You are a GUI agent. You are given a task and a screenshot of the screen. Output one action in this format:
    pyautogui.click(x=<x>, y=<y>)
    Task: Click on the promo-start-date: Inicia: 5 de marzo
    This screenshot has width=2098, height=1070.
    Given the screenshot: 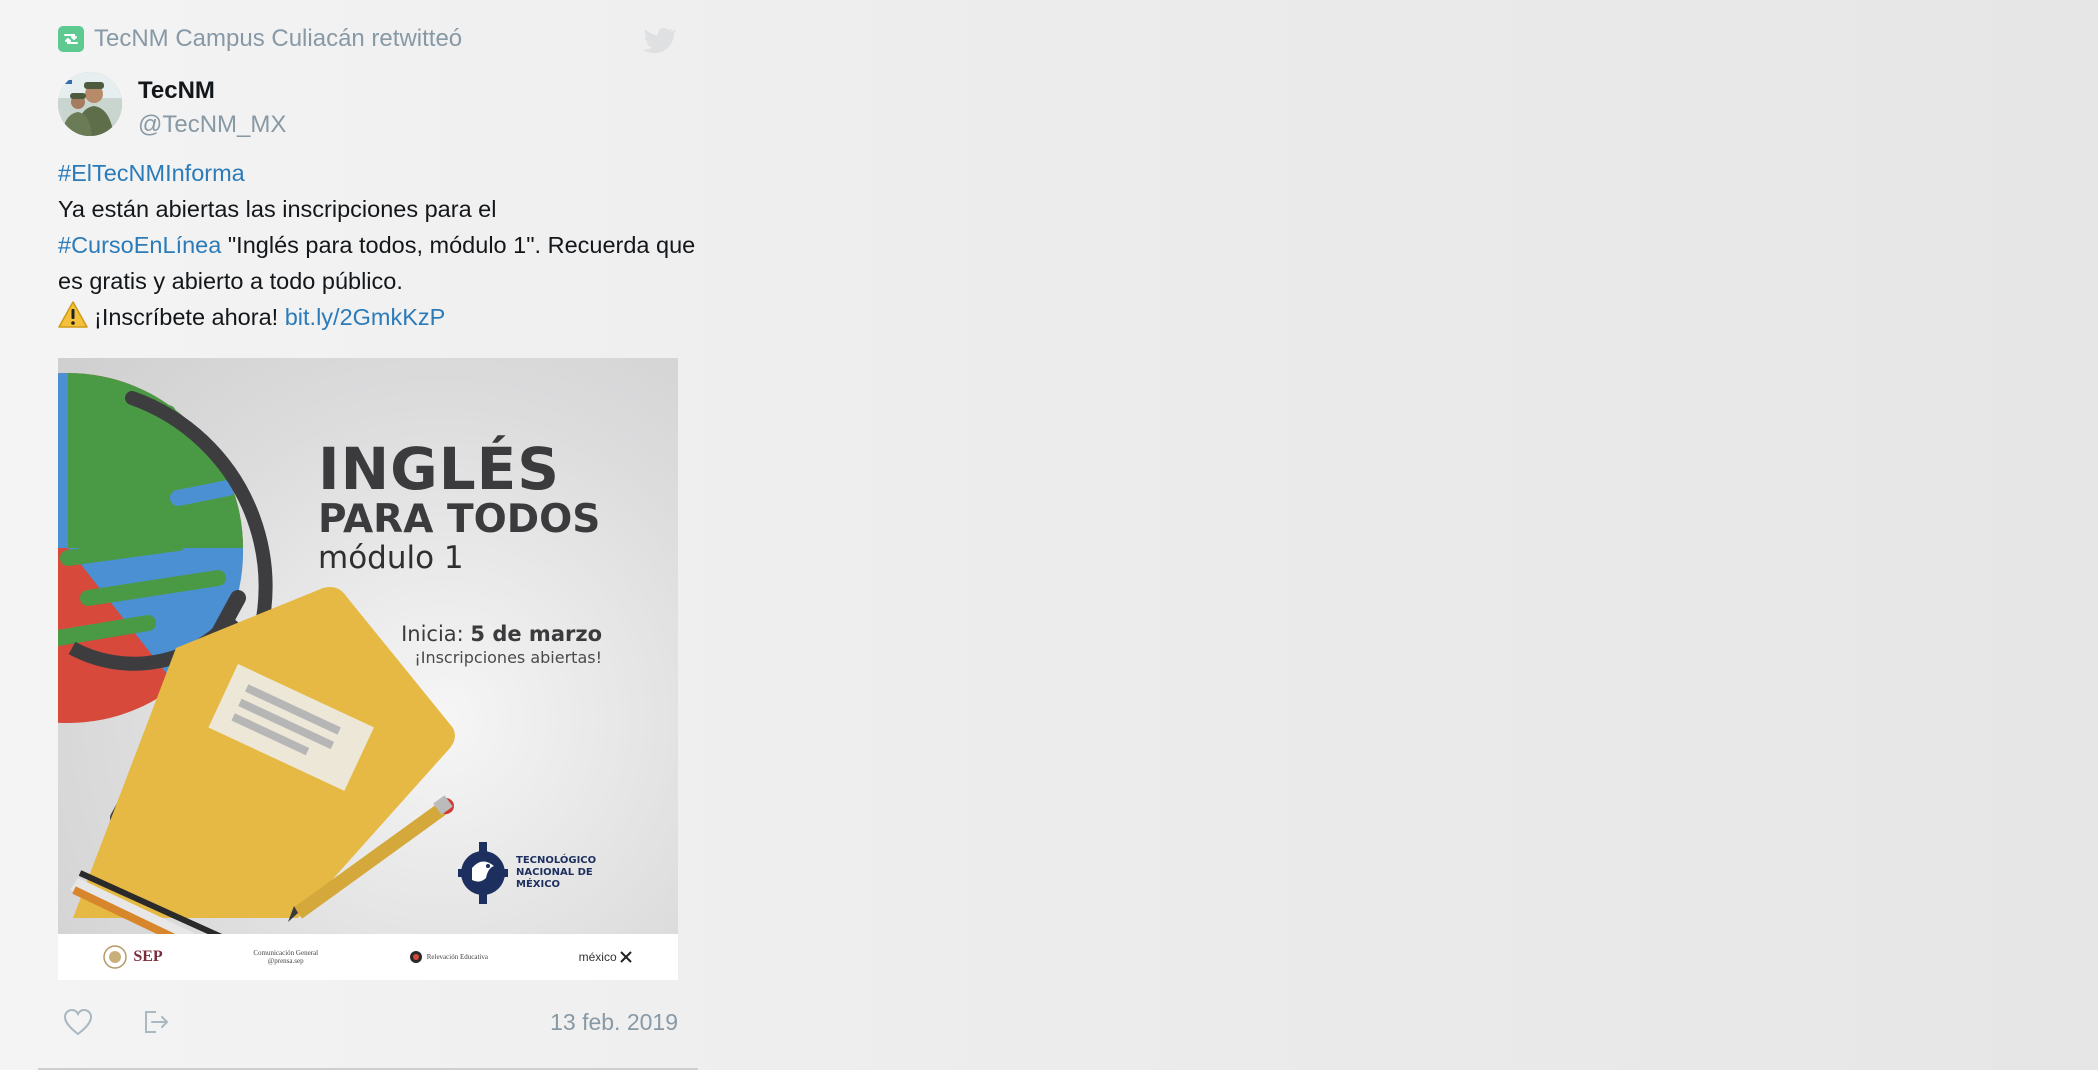 What is the action you would take?
    pyautogui.click(x=501, y=634)
    